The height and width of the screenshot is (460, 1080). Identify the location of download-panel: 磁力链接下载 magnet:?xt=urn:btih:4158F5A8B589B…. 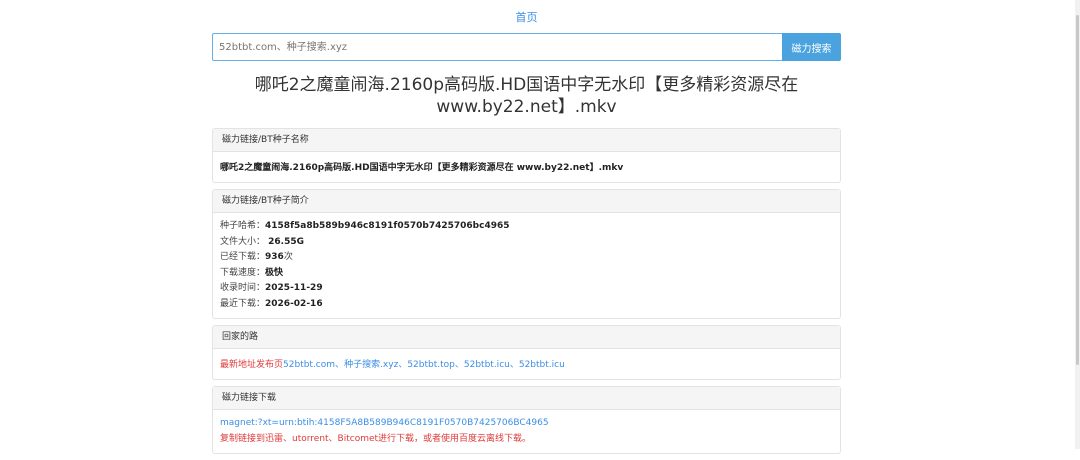
(526, 420).